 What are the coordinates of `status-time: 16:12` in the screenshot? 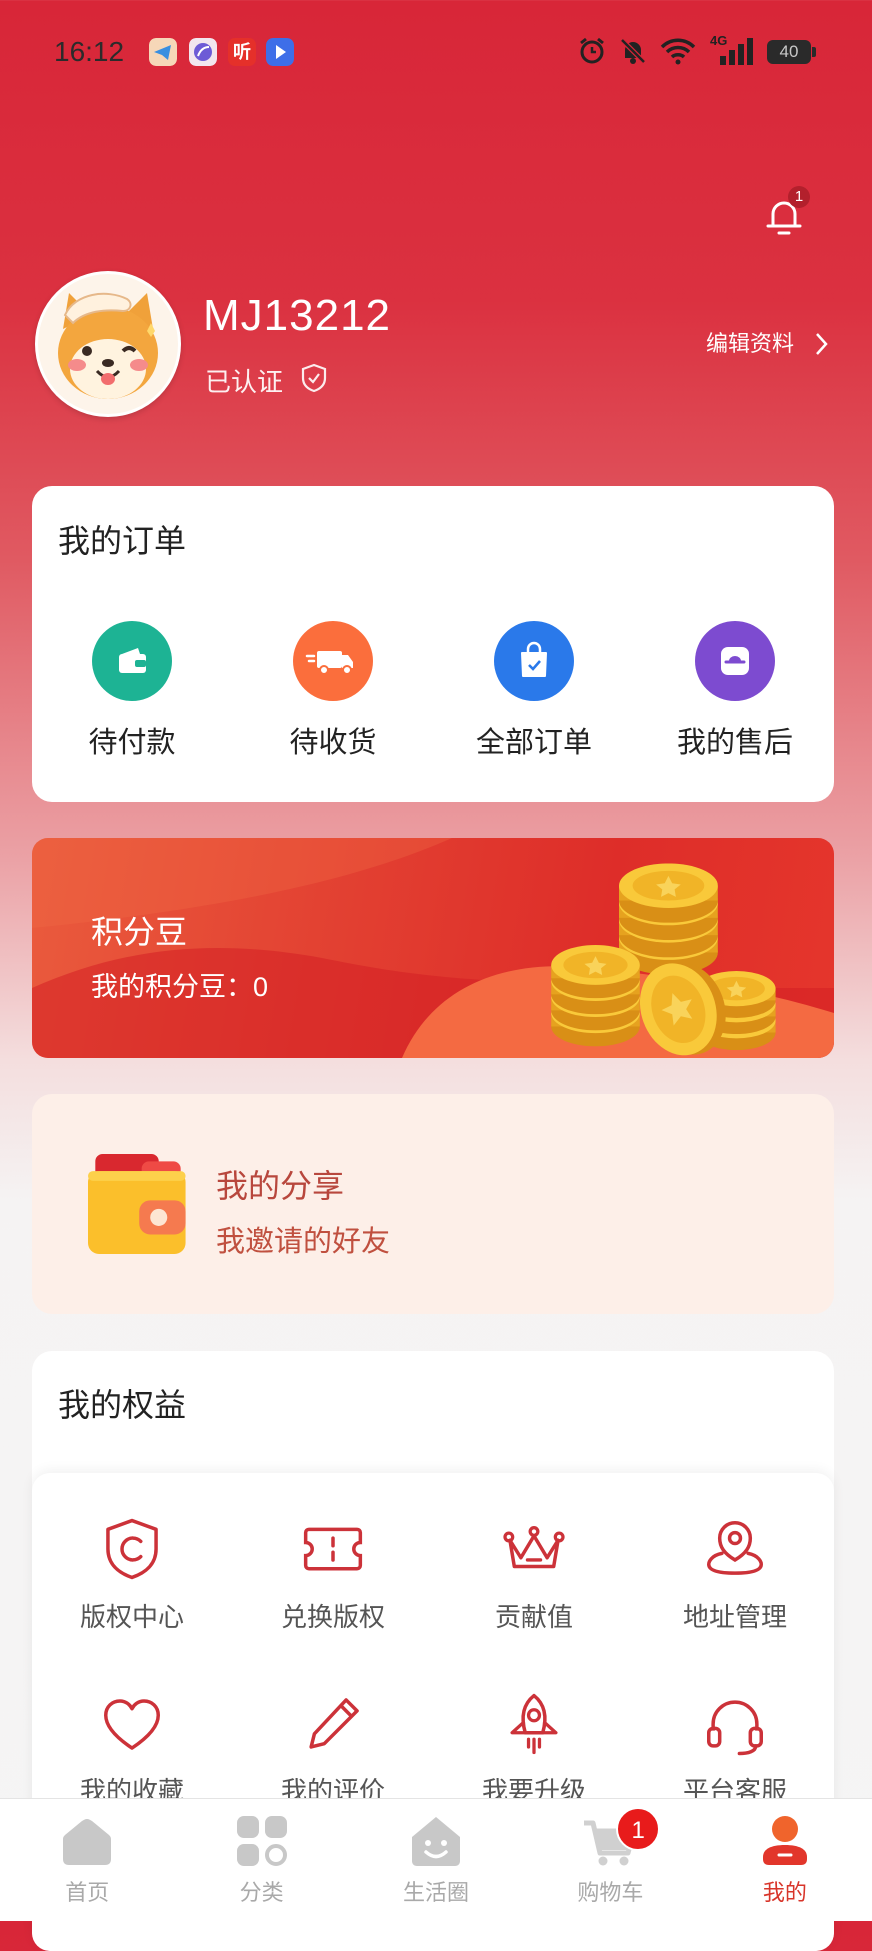 It's located at (89, 51).